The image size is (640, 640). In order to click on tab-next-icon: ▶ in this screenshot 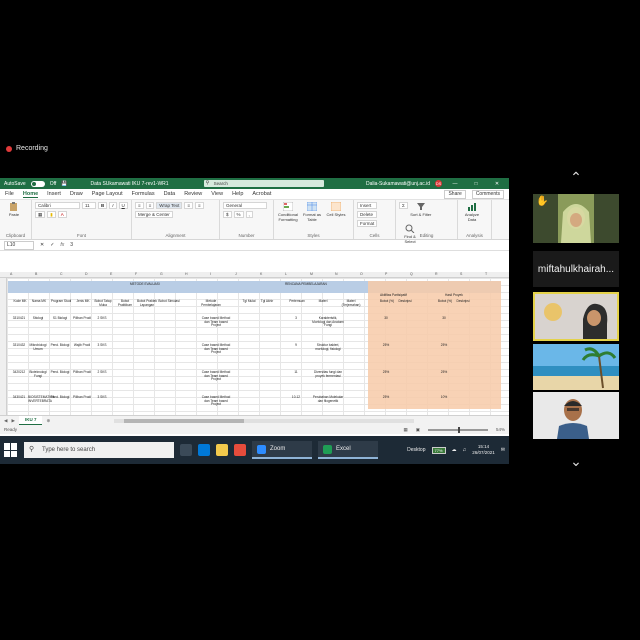, I will do `click(12, 421)`.